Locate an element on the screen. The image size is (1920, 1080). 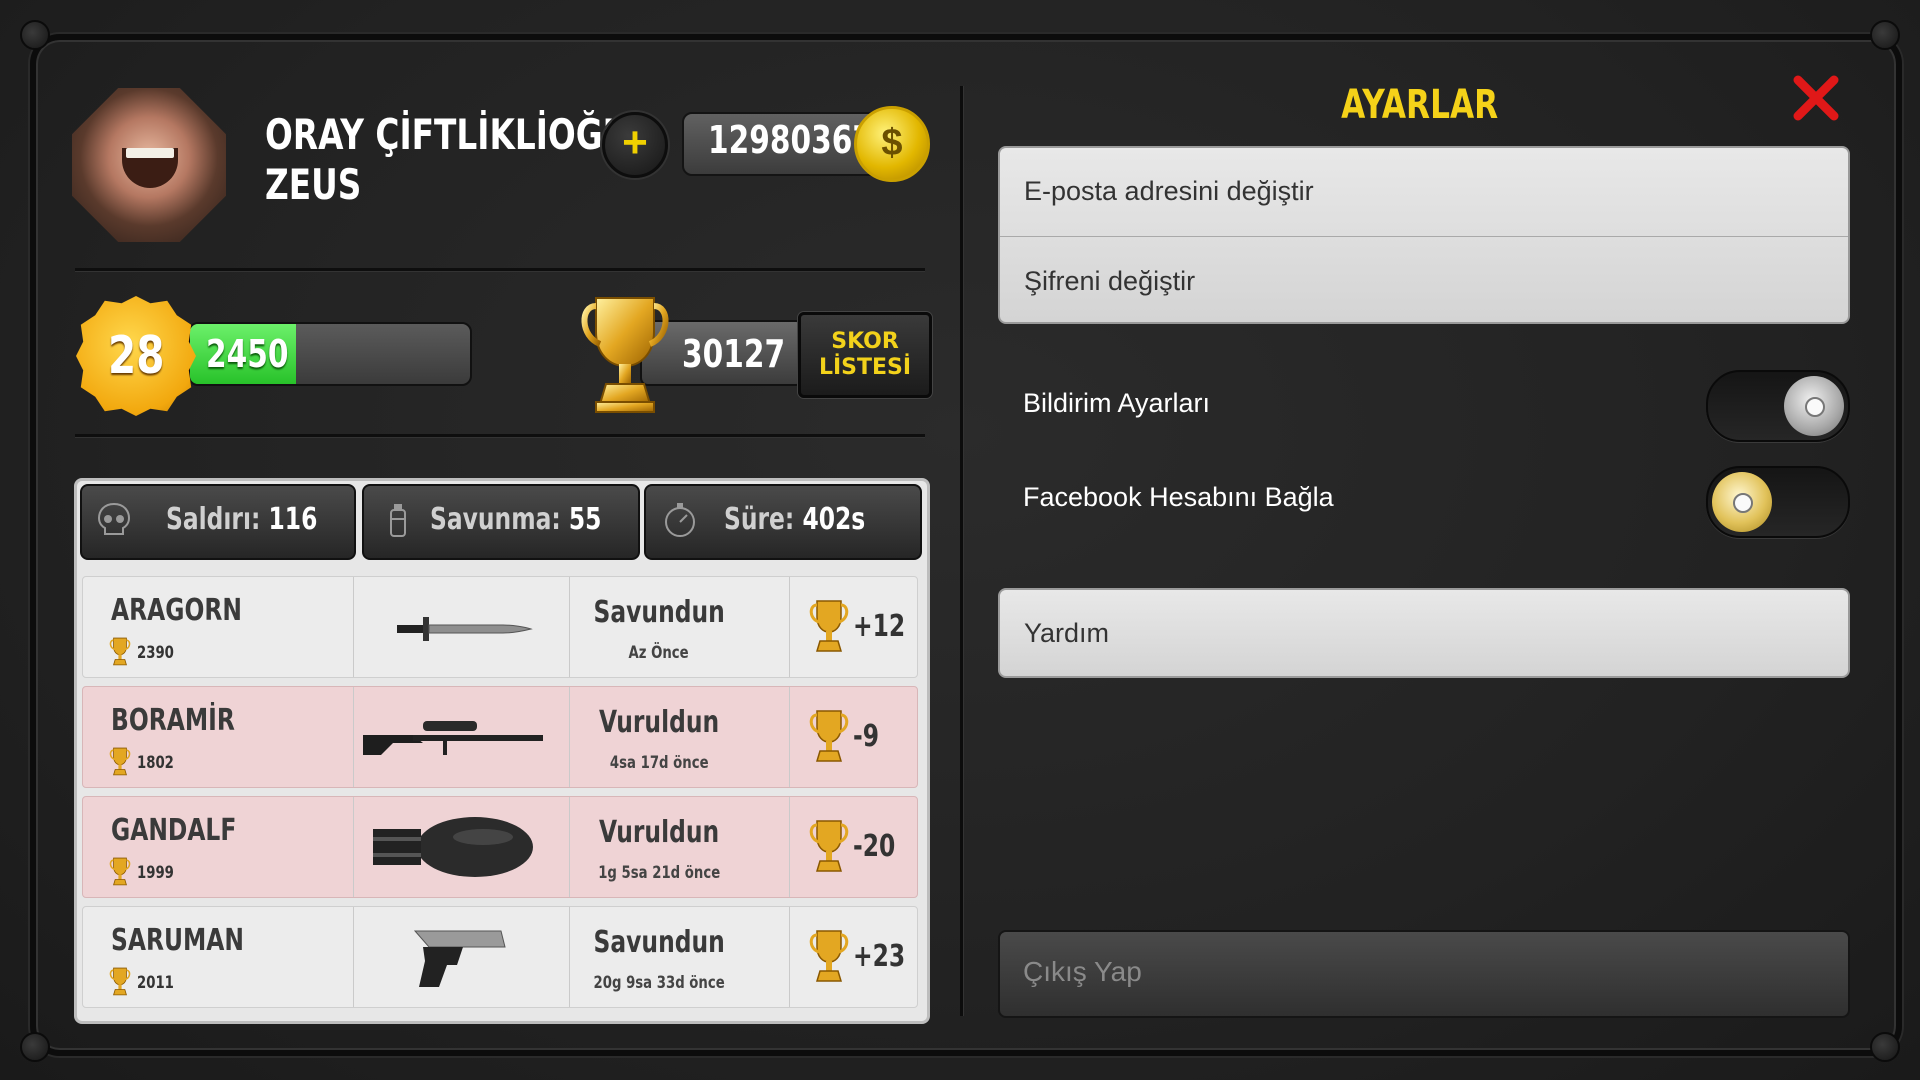
notifications-label: Bildirim Ayarları is located at coordinates (1117, 403).